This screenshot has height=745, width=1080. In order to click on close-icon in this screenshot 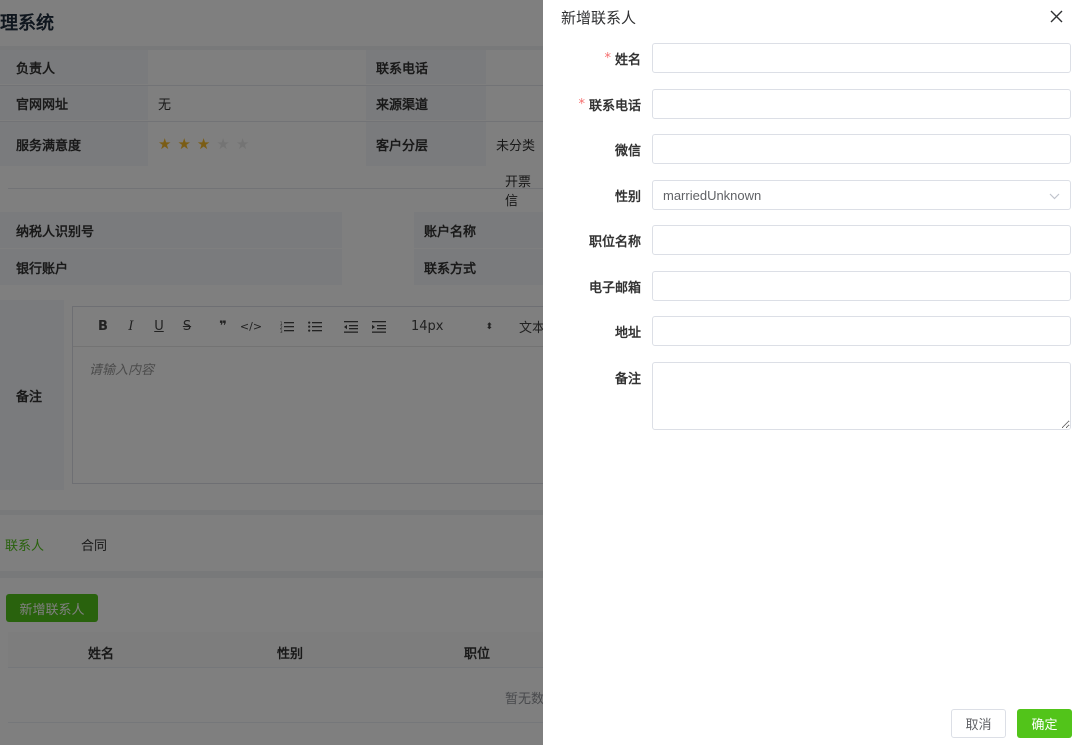, I will do `click(1056, 16)`.